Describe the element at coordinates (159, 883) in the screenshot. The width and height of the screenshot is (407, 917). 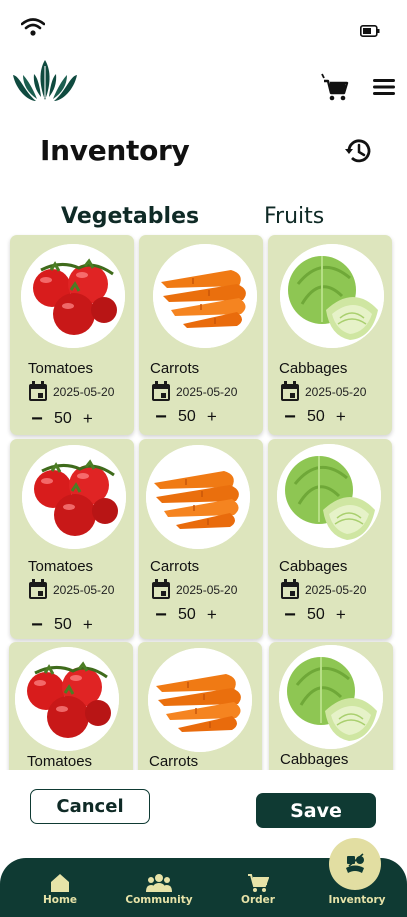
I see `community-icon` at that location.